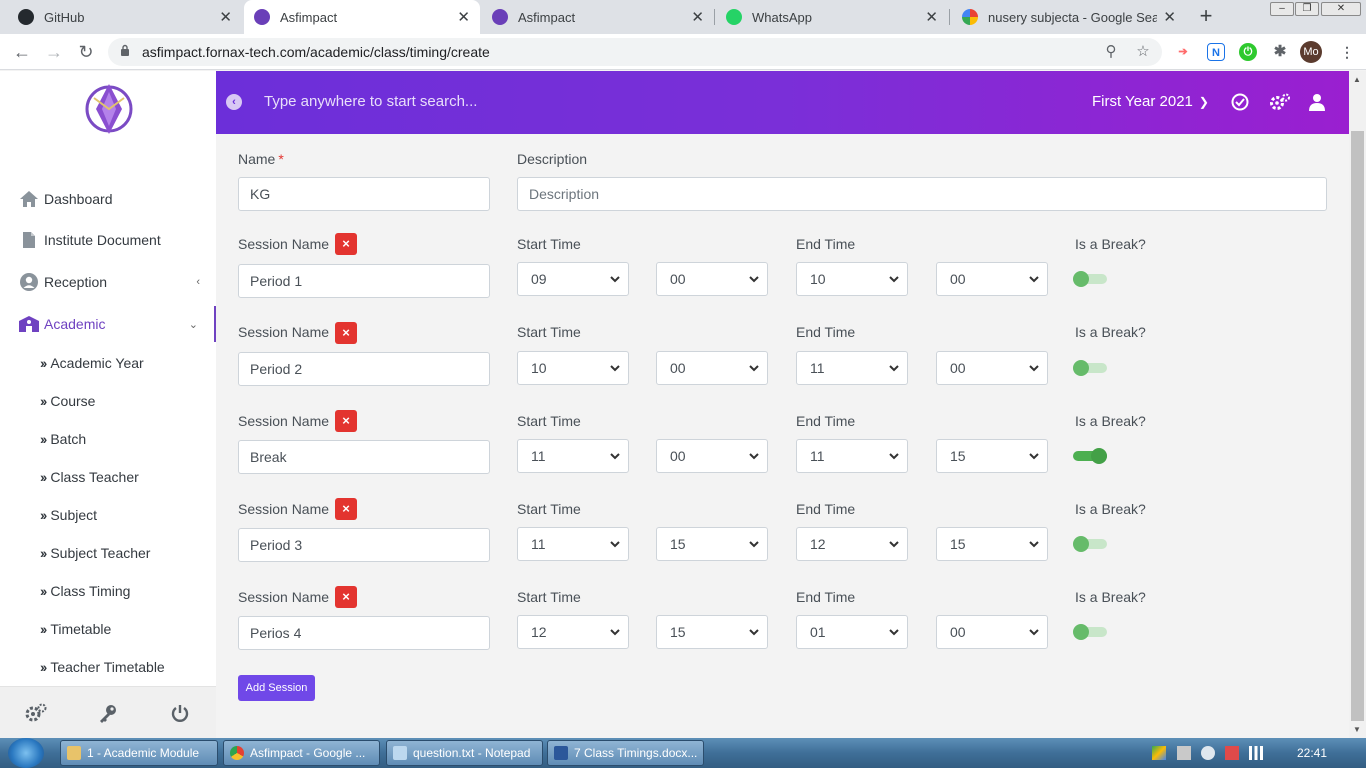 The width and height of the screenshot is (1366, 768). What do you see at coordinates (1241, 103) in the screenshot?
I see `check-circle-icon` at bounding box center [1241, 103].